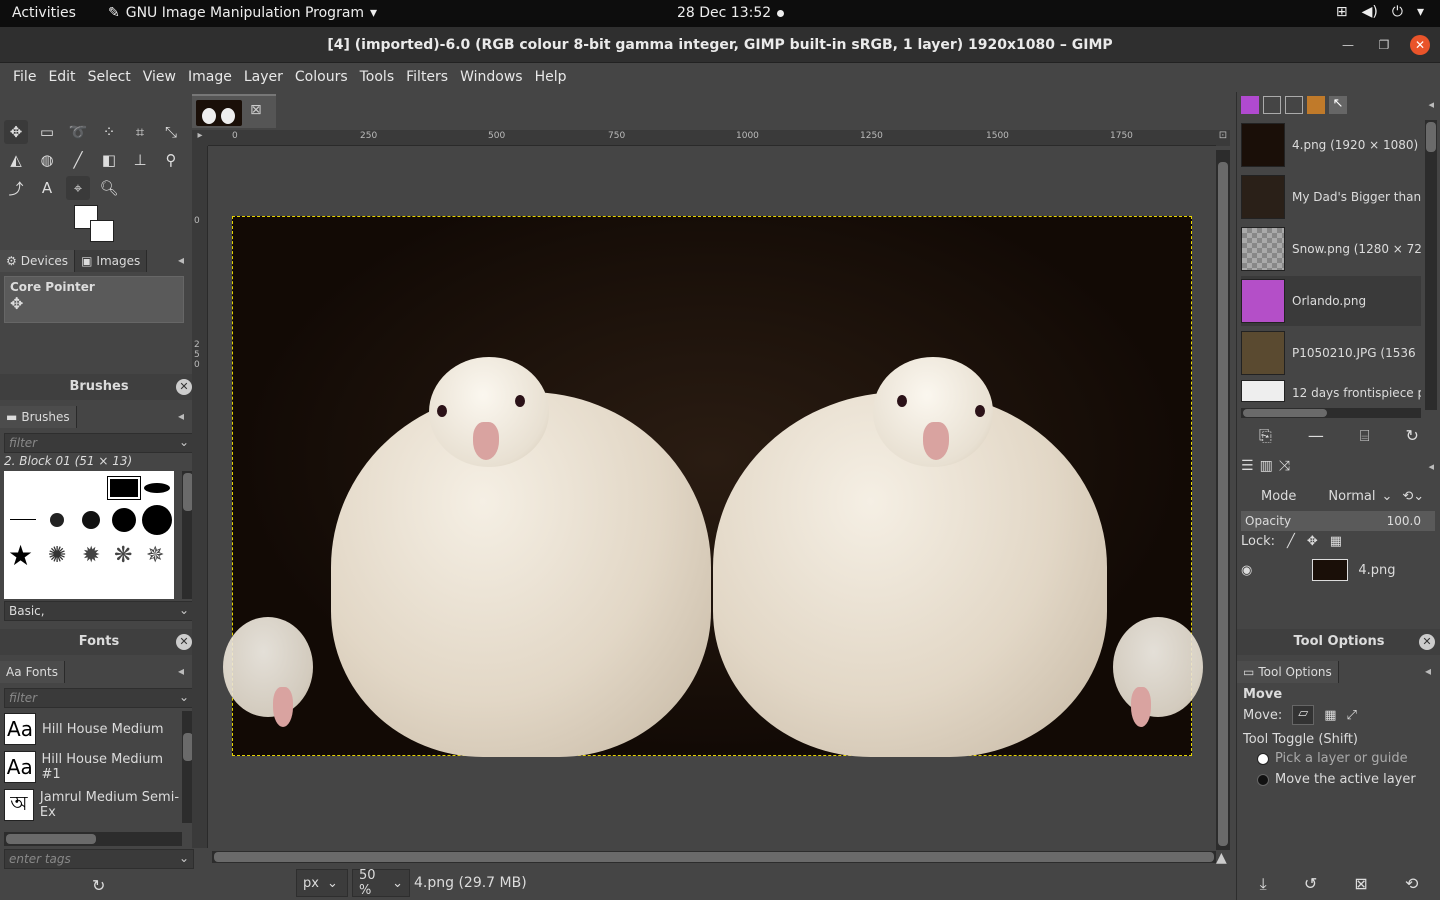  I want to click on move-path-icon: ⤢, so click(1352, 715).